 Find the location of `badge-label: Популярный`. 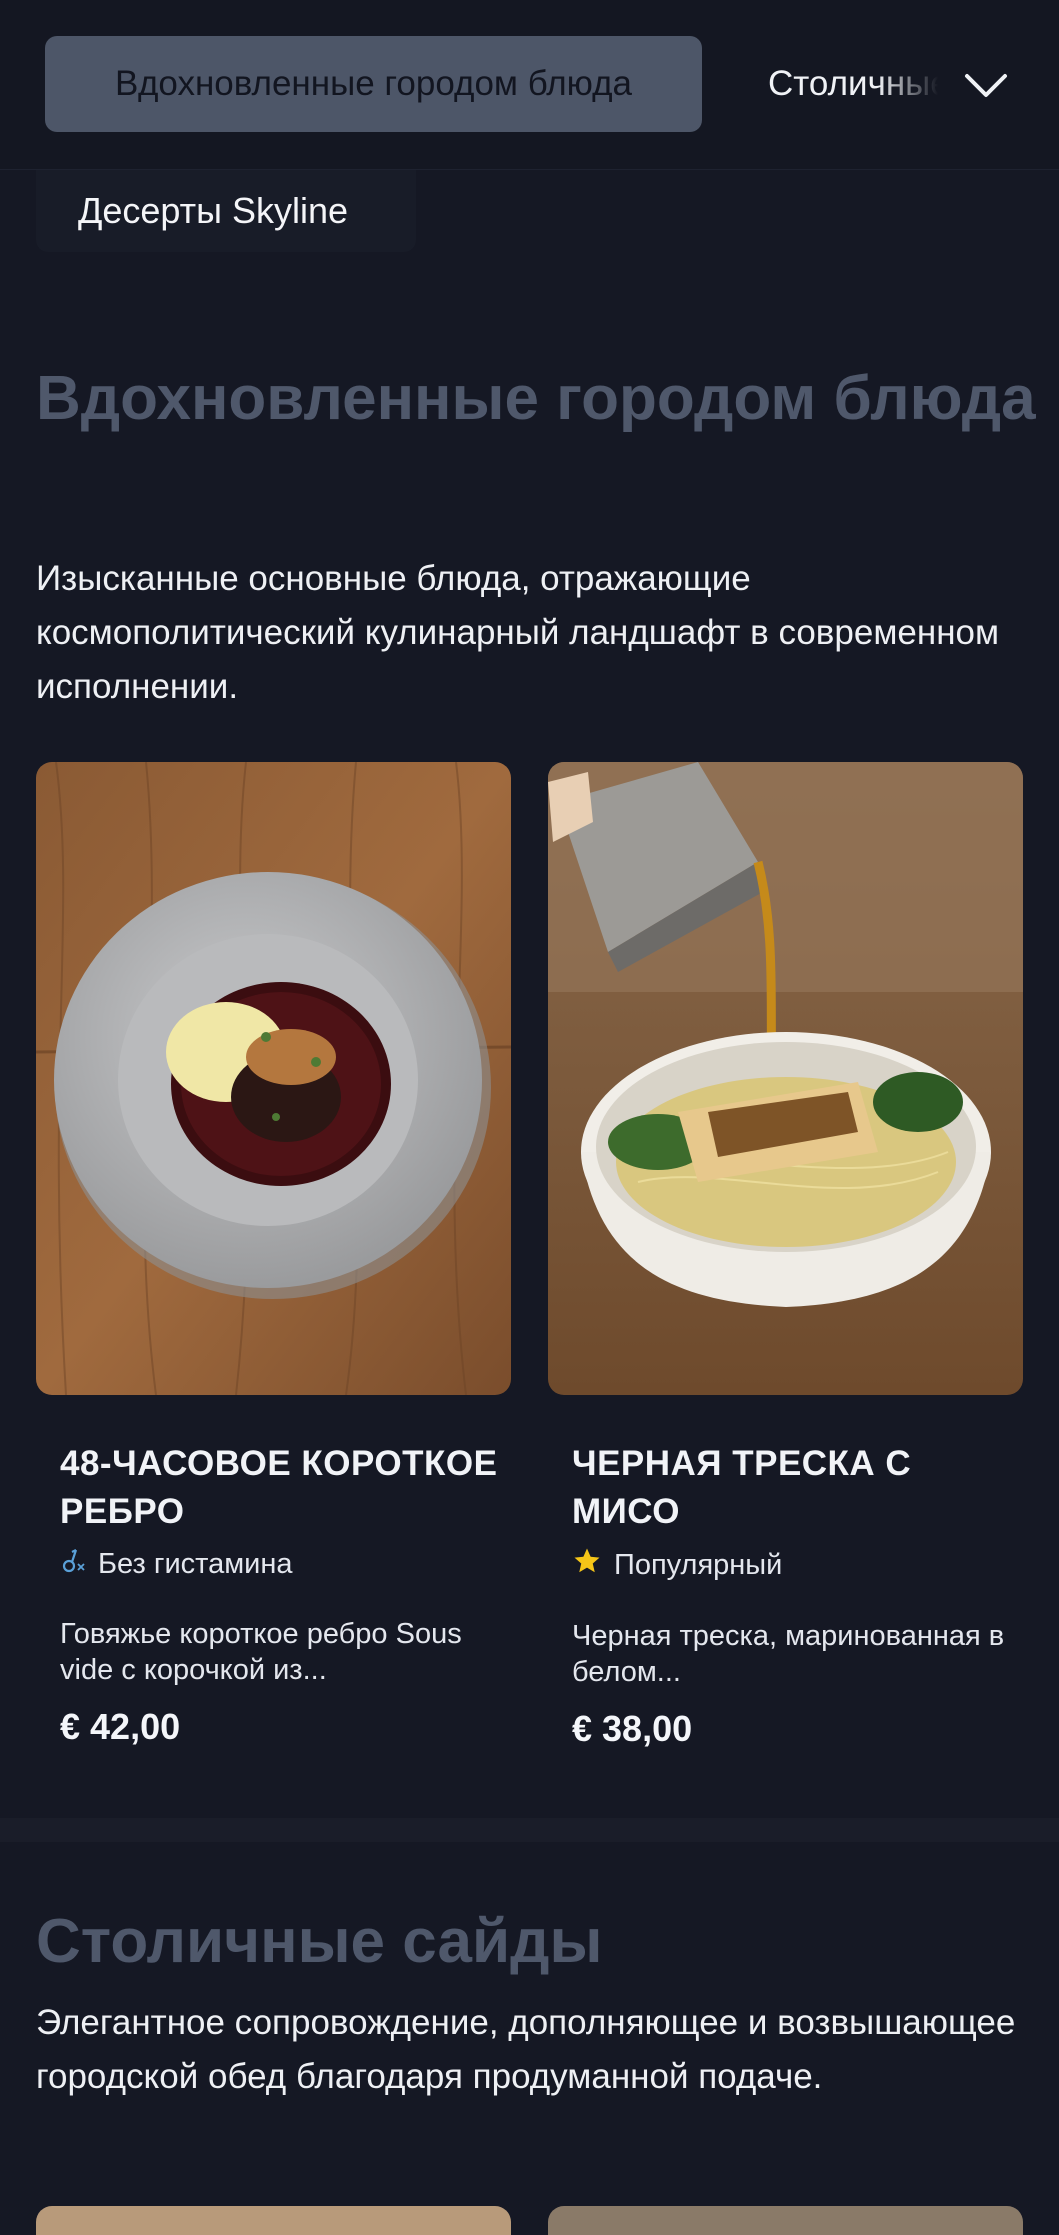

badge-label: Популярный is located at coordinates (698, 1564).